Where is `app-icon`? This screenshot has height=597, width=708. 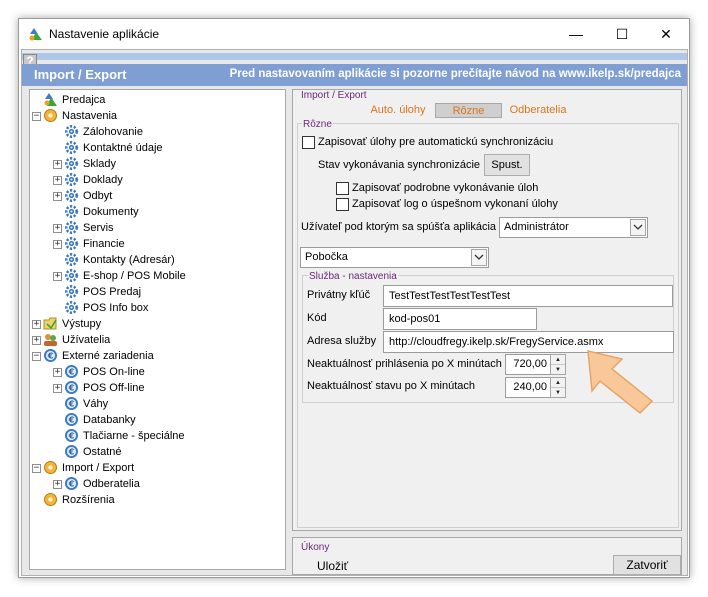
app-icon is located at coordinates (50, 99).